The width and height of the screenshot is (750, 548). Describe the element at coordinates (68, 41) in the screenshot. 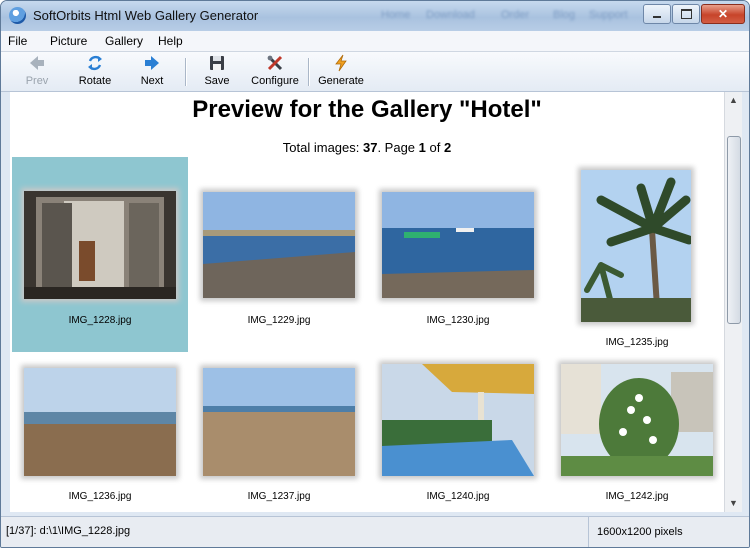

I see `menu-picture: Picture` at that location.